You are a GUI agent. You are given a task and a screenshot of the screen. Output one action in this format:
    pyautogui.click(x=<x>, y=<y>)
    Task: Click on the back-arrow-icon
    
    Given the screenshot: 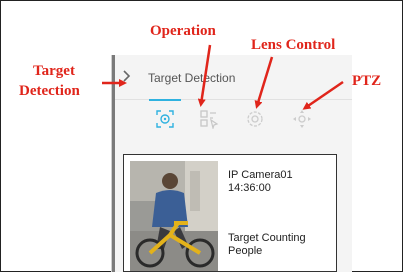 What is the action you would take?
    pyautogui.click(x=126, y=76)
    